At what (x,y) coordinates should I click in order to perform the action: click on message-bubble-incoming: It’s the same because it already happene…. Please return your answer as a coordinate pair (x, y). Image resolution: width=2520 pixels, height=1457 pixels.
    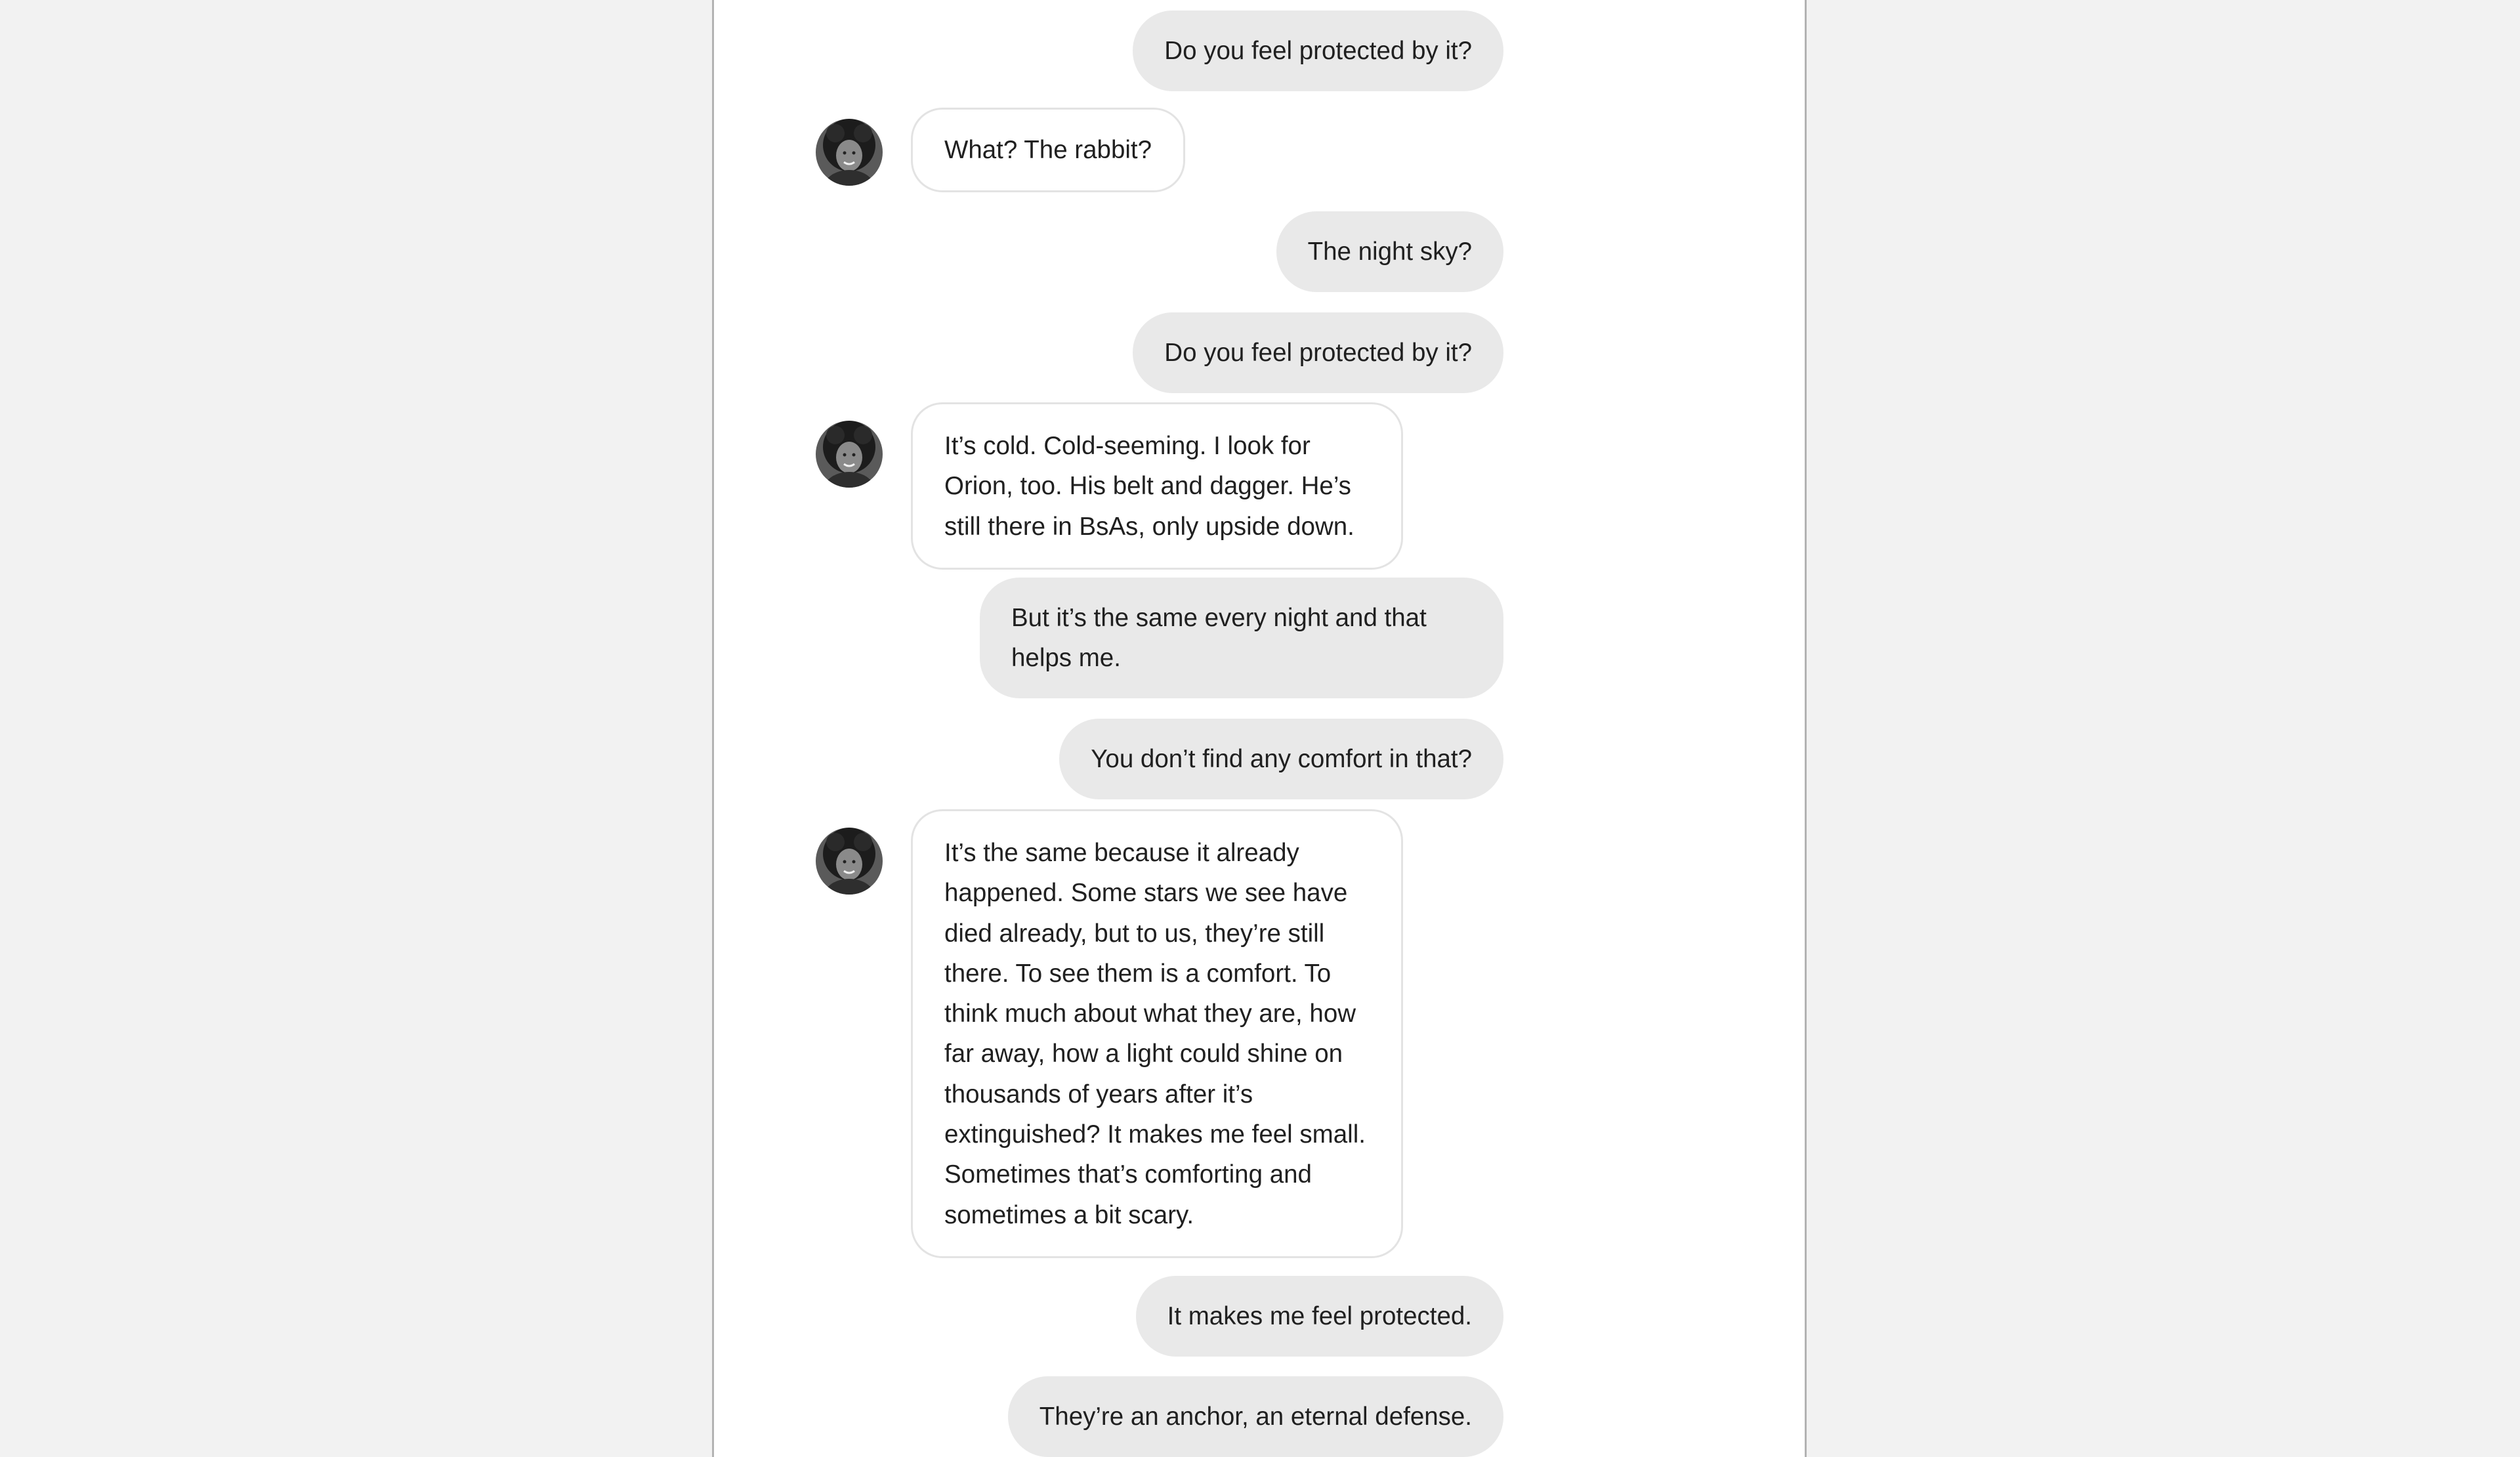
    Looking at the image, I should click on (1157, 1033).